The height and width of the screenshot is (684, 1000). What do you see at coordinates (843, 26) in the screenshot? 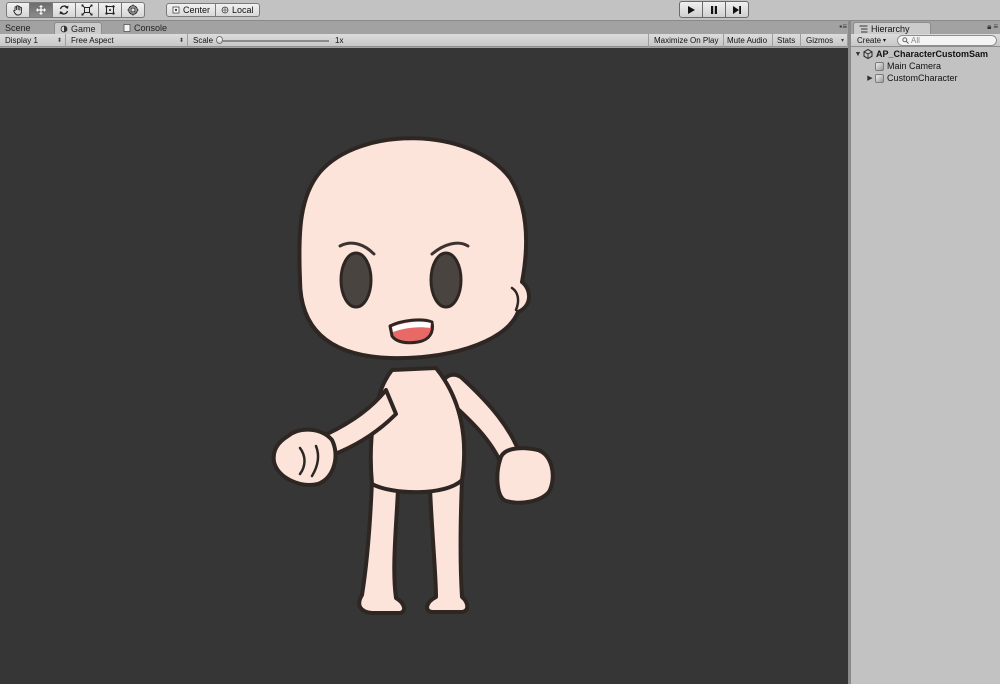
I see `panel-menu-icon: ▪ ≡` at bounding box center [843, 26].